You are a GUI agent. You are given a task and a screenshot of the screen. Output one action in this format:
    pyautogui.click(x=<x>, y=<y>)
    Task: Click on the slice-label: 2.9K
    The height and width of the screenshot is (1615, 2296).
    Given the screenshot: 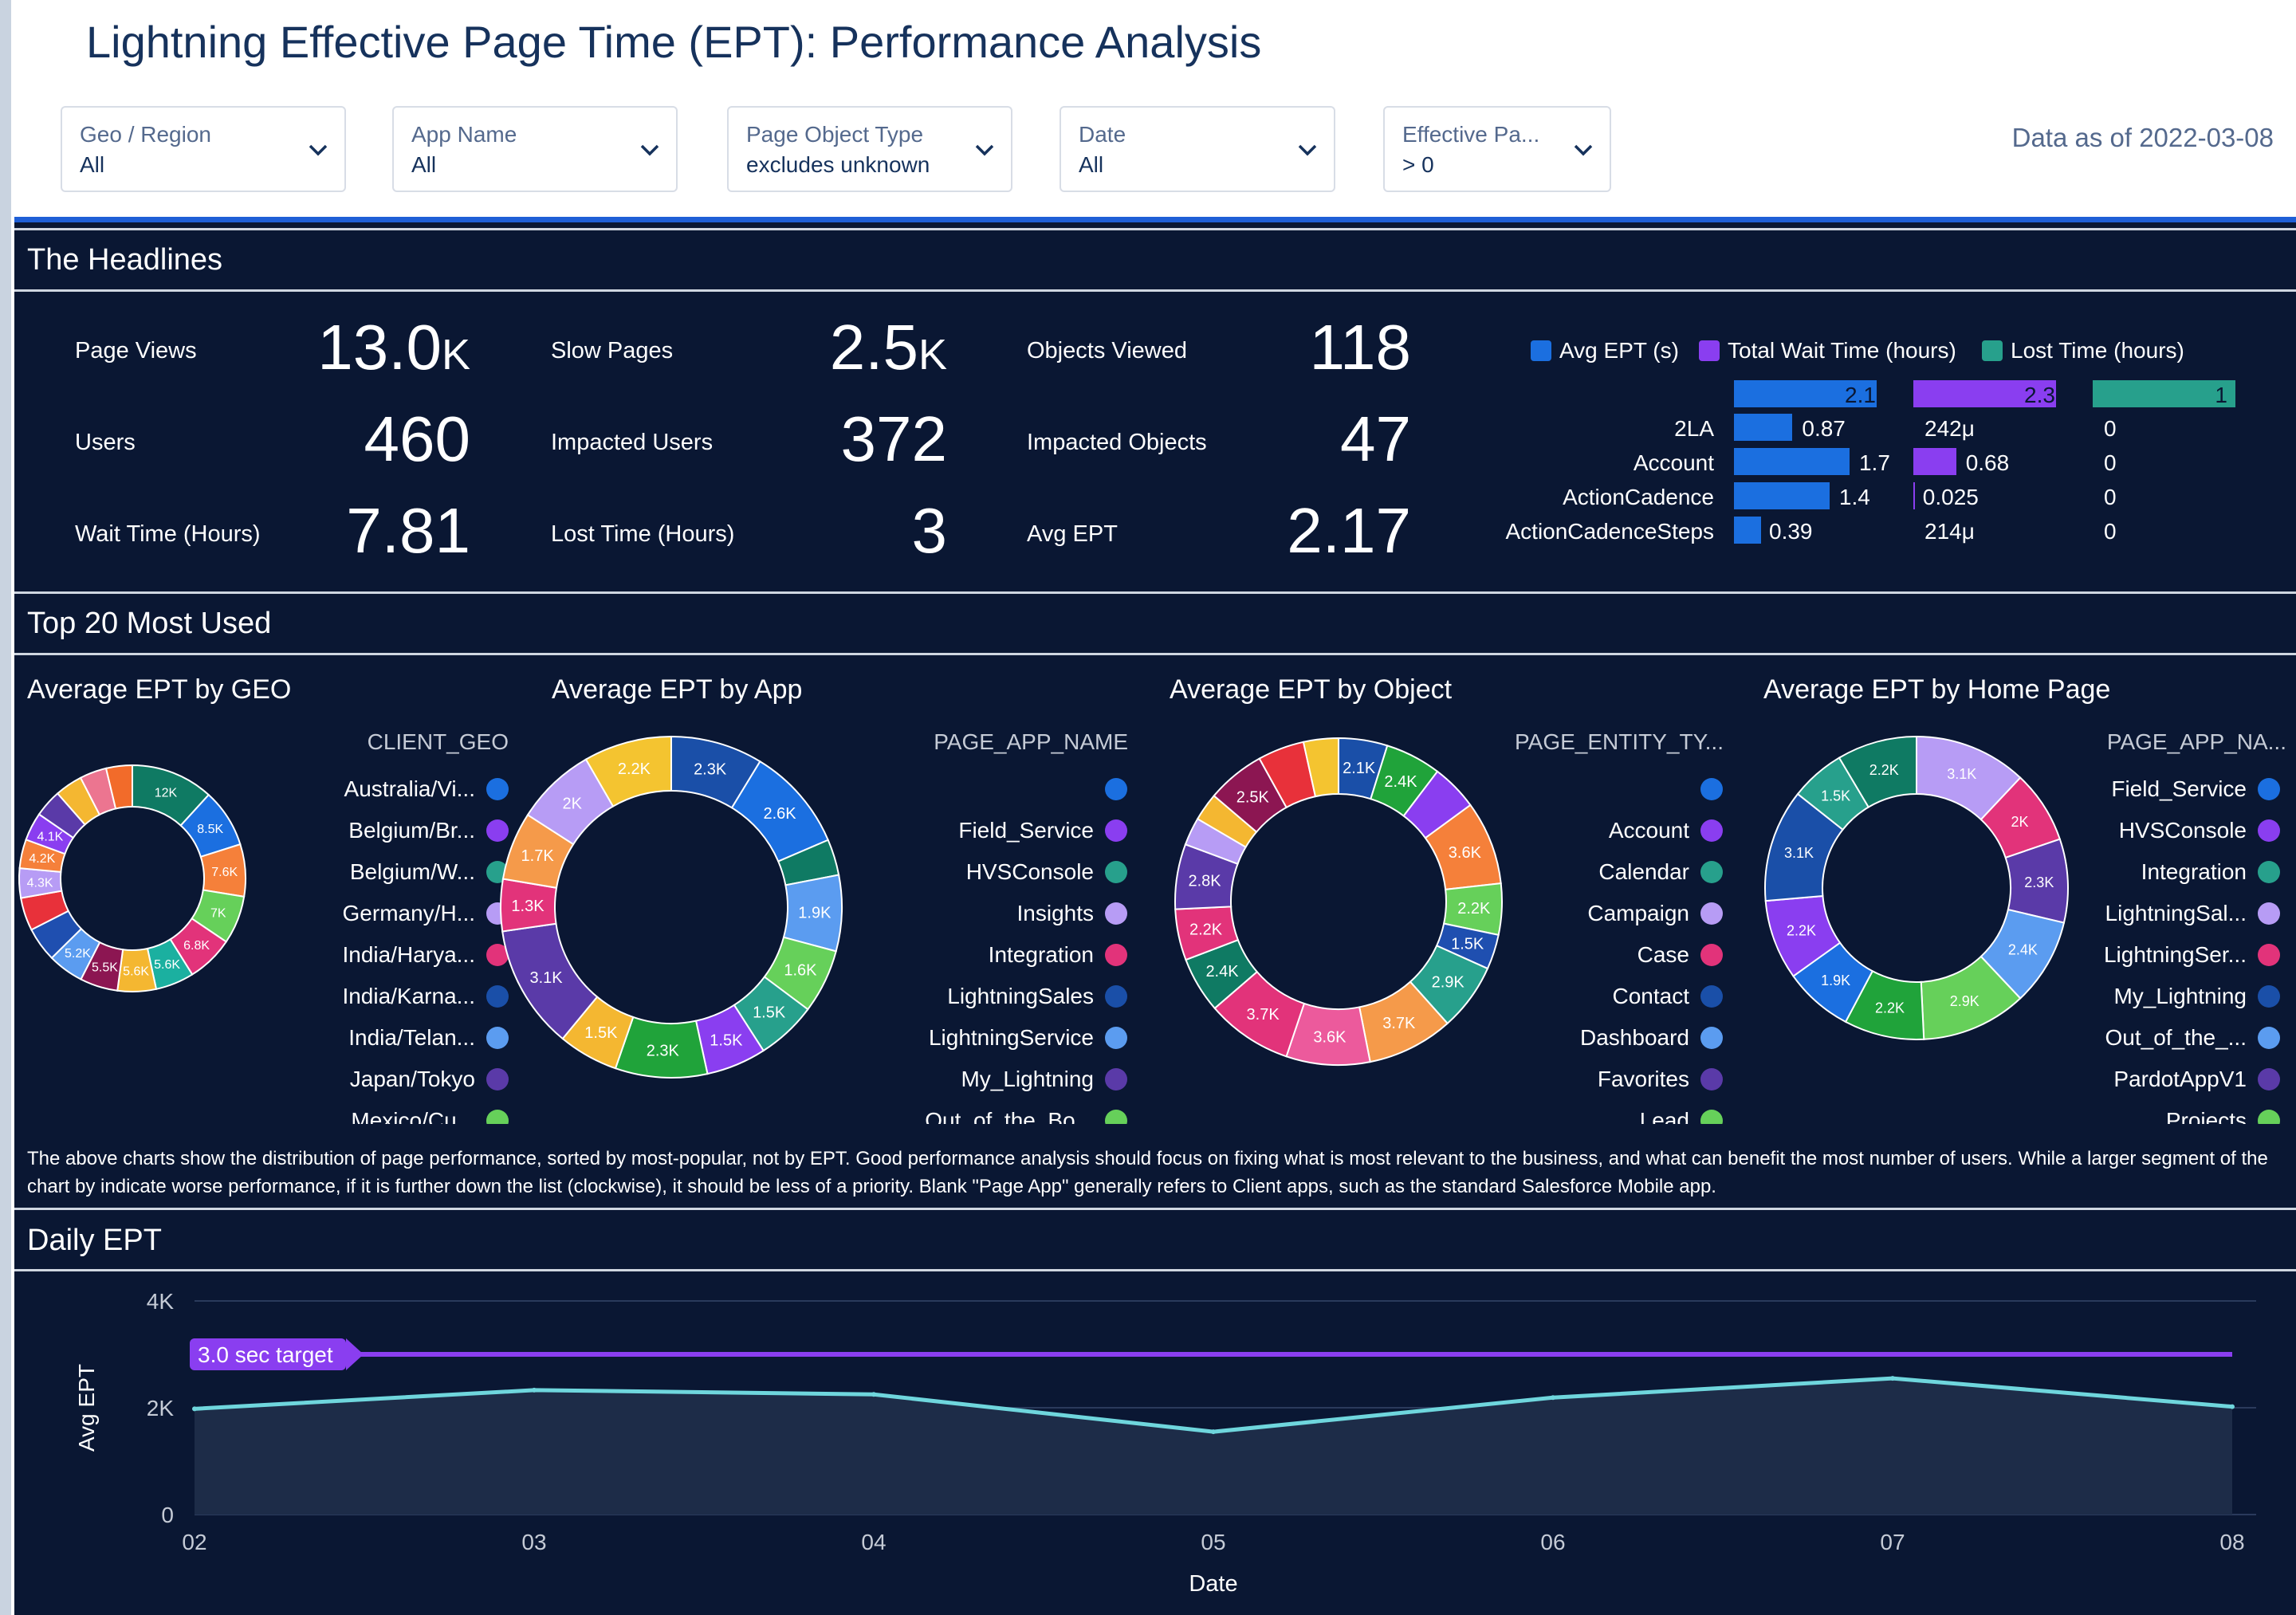 What is the action you would take?
    pyautogui.click(x=1965, y=1001)
    